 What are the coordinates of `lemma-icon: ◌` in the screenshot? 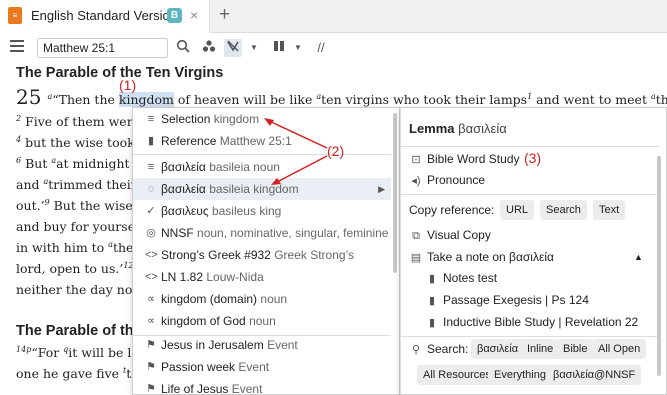 It's located at (151, 189).